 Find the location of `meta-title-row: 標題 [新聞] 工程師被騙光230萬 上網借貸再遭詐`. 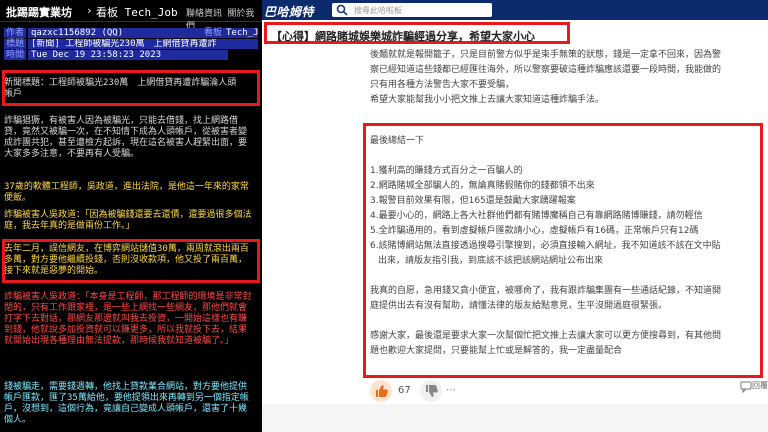

meta-title-row: 標題 [新聞] 工程師被騙光230萬 上網借貸再遭詐 is located at coordinates (131, 44).